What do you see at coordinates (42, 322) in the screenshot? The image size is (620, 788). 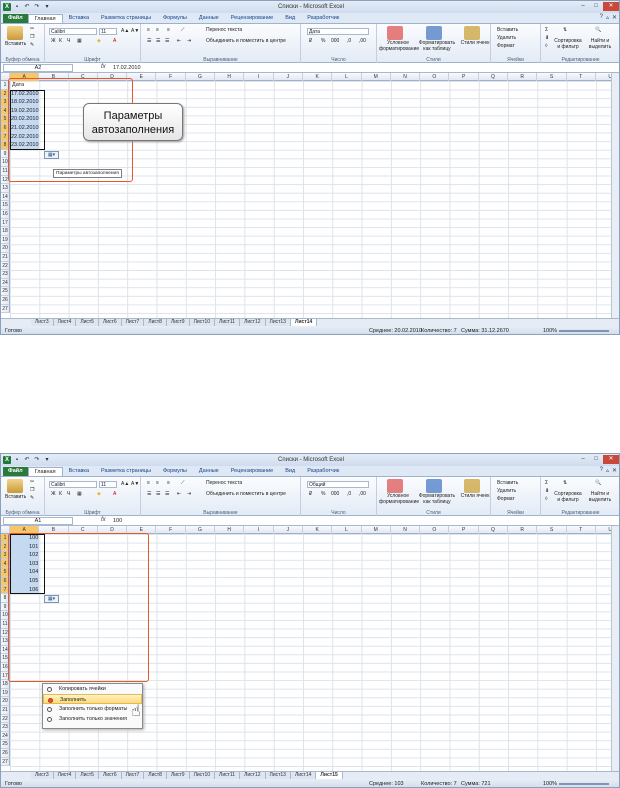 I see `sheet-tab: Лист3` at bounding box center [42, 322].